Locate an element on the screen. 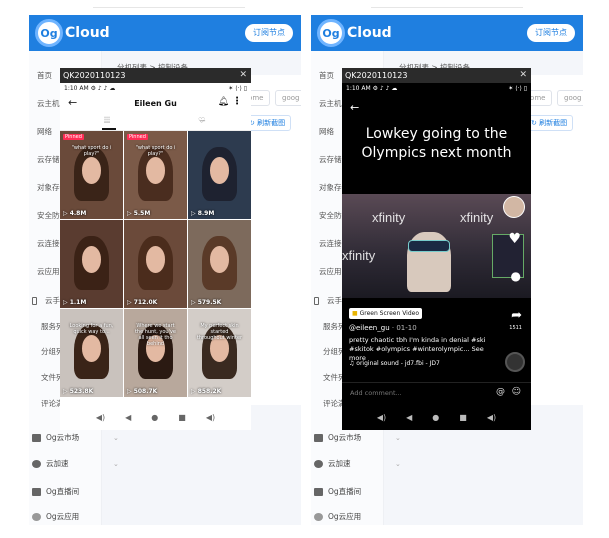 This screenshot has width=609, height=538. video-thumbnail: ▷ 1.1M is located at coordinates (91, 264).